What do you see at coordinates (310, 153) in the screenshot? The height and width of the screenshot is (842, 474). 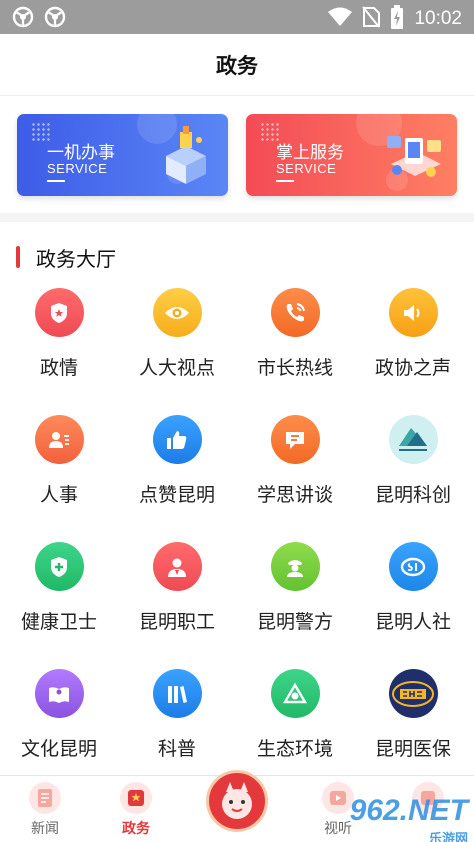 I see `banner-title: 掌上服务` at bounding box center [310, 153].